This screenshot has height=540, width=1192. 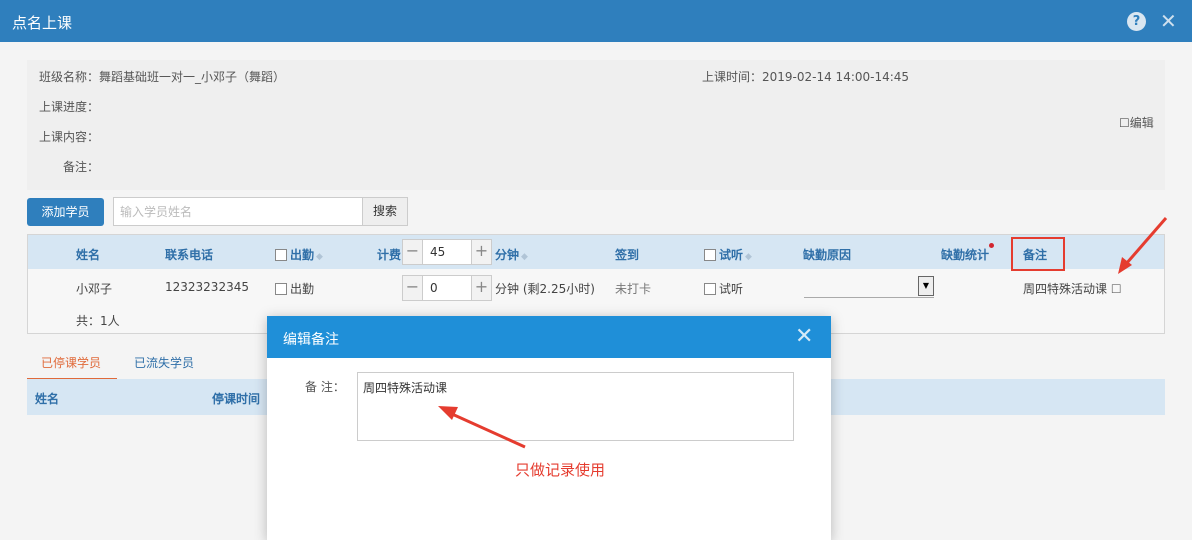 I want to click on cell-phone: 12323232345, so click(x=207, y=287).